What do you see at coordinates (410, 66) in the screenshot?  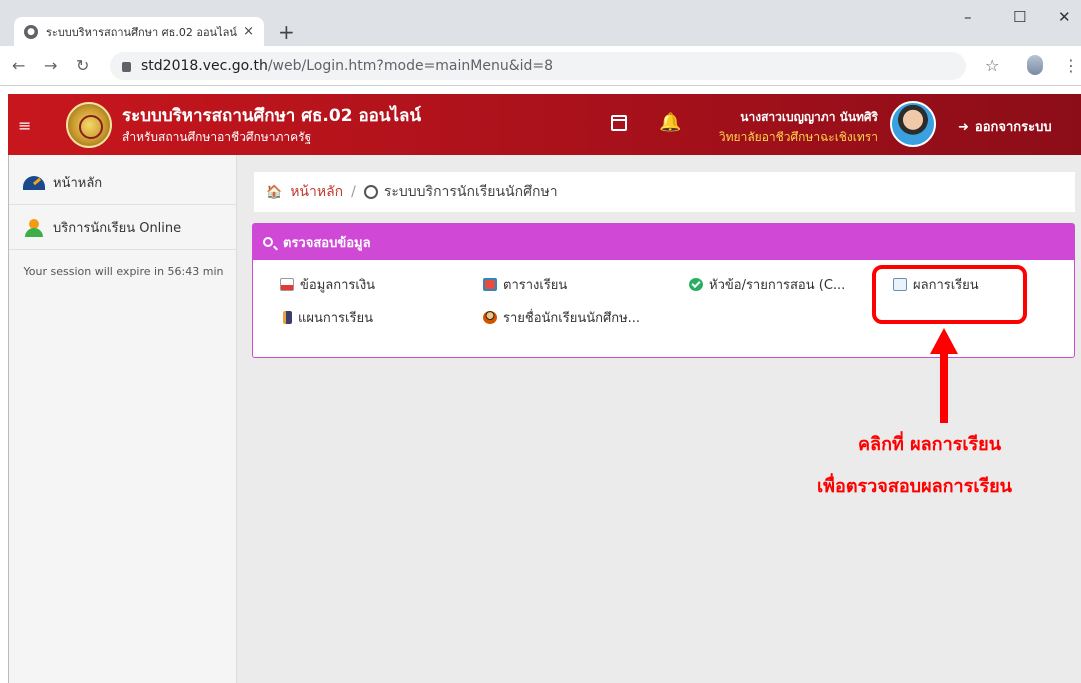 I see `url-path: /web/Login.htm?mode=mainMenu&id=8` at bounding box center [410, 66].